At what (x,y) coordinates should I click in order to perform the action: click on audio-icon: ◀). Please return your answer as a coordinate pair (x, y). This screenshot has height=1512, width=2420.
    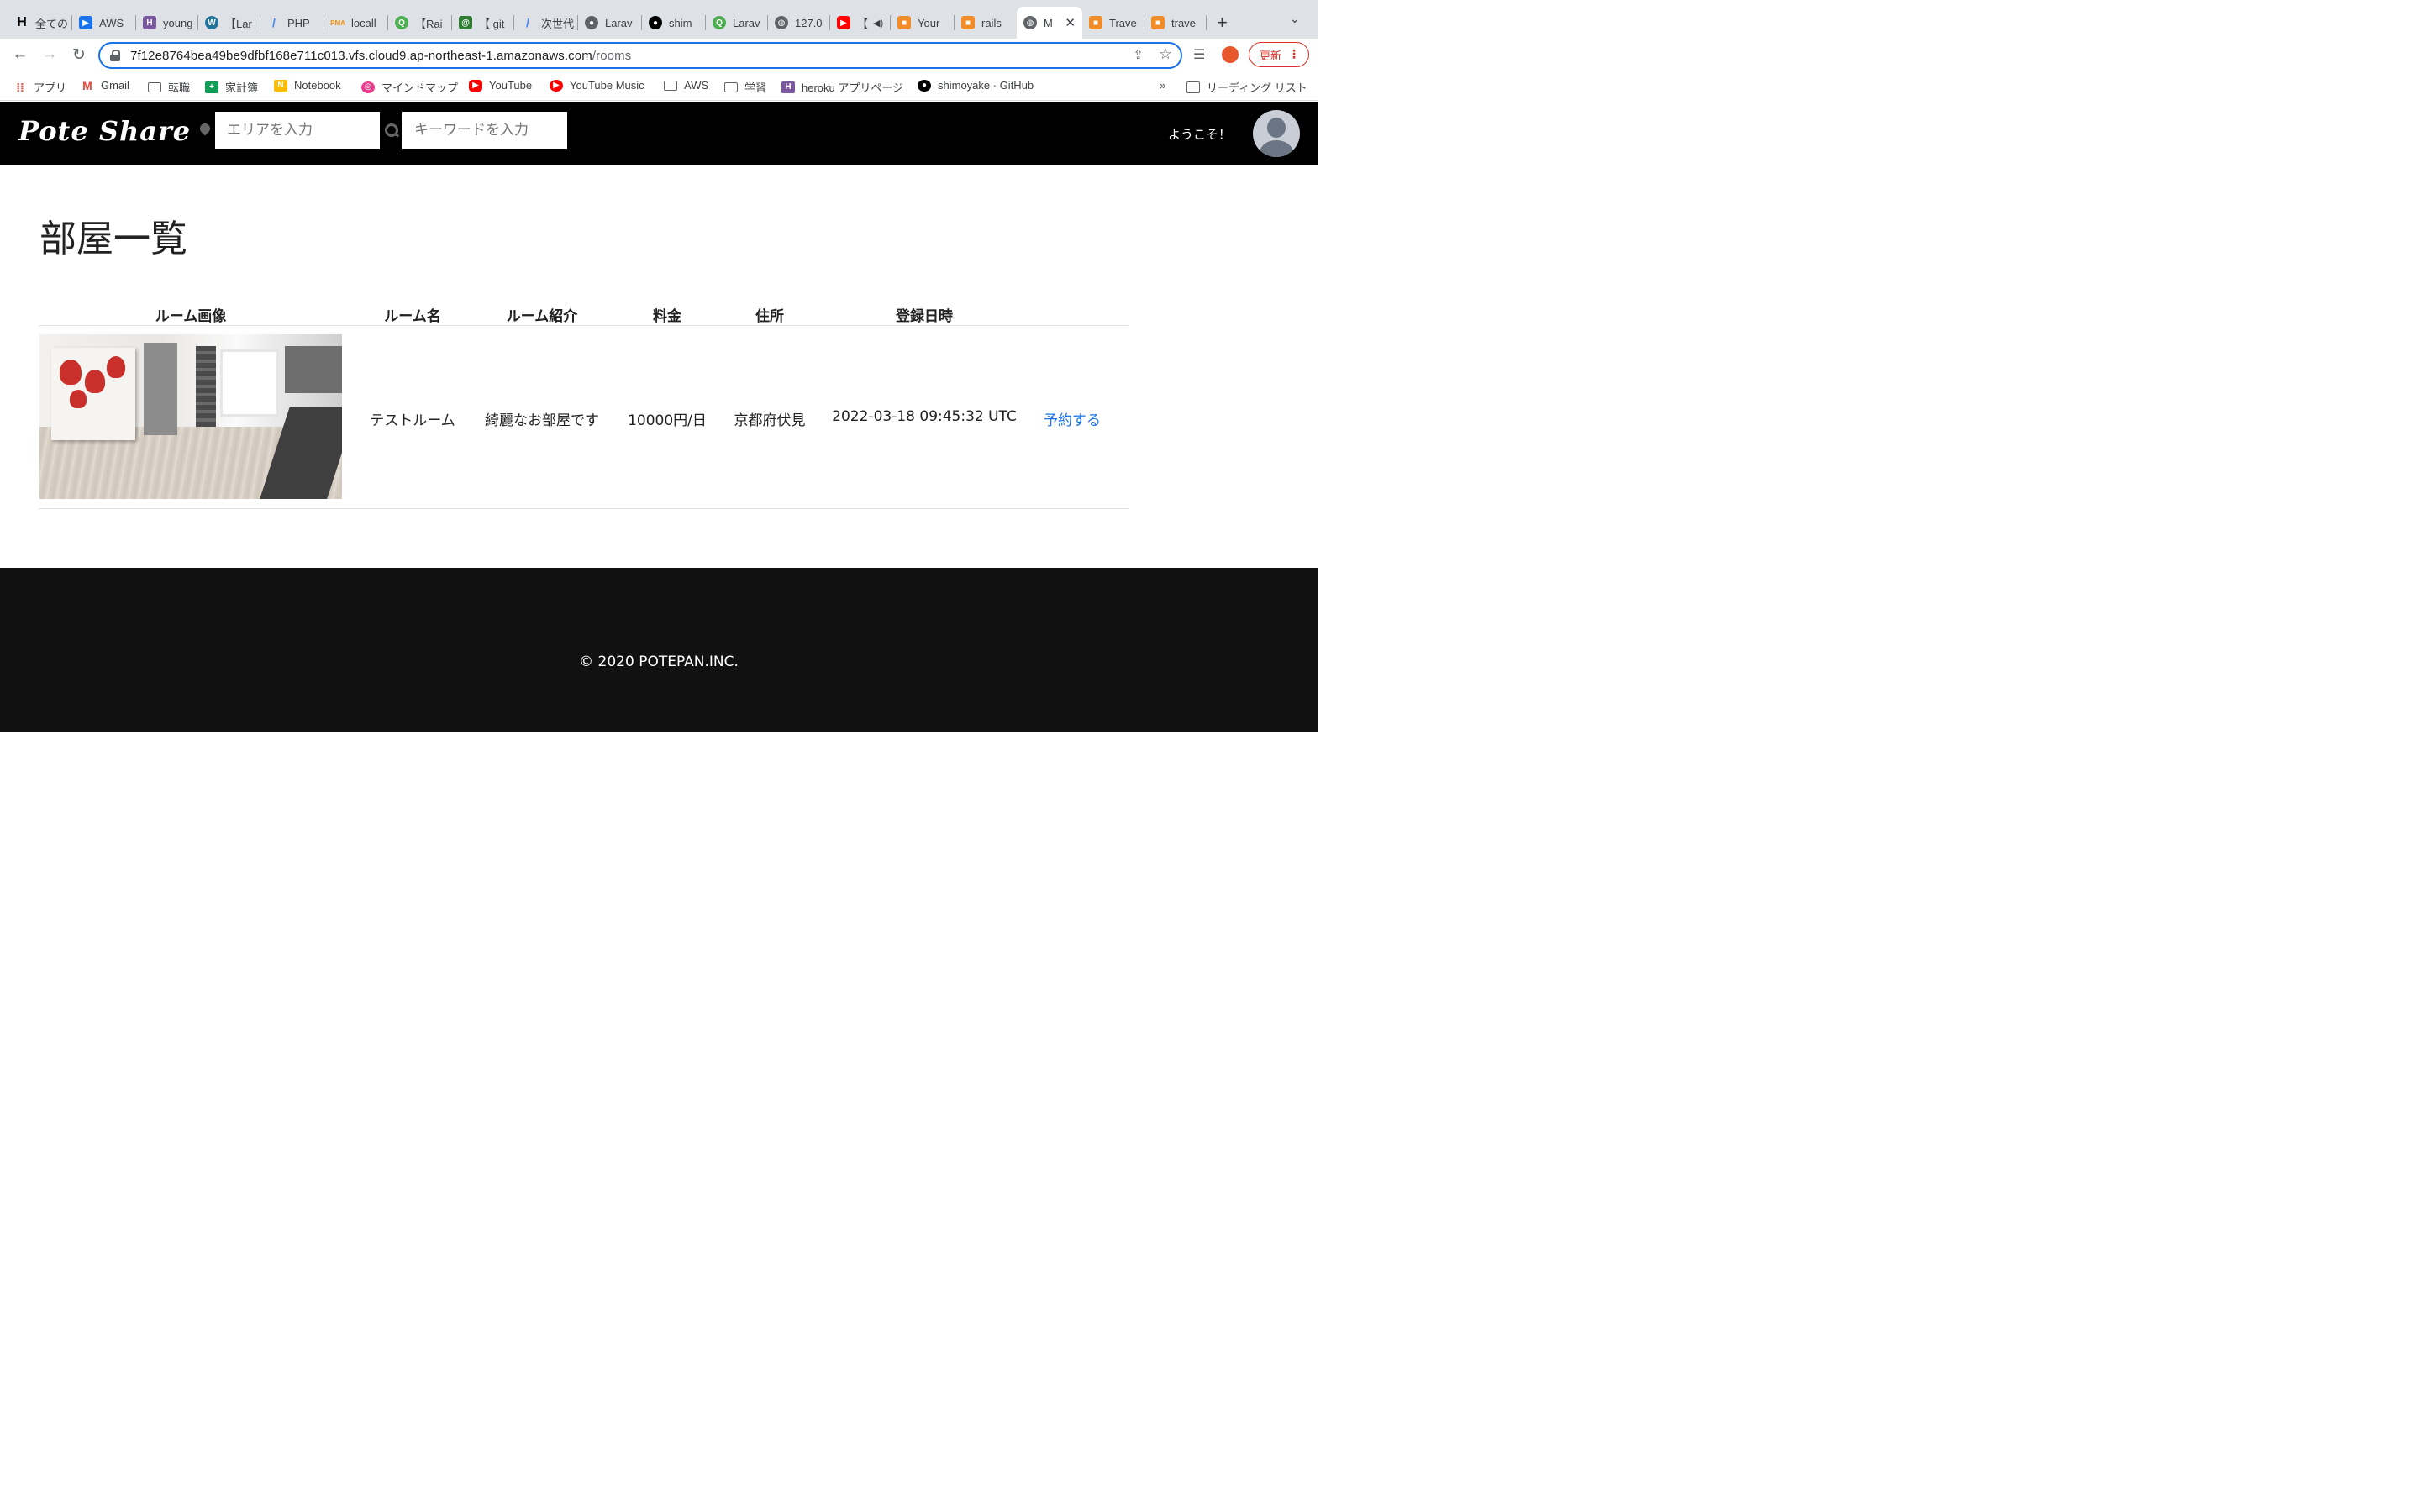
    Looking at the image, I should click on (878, 23).